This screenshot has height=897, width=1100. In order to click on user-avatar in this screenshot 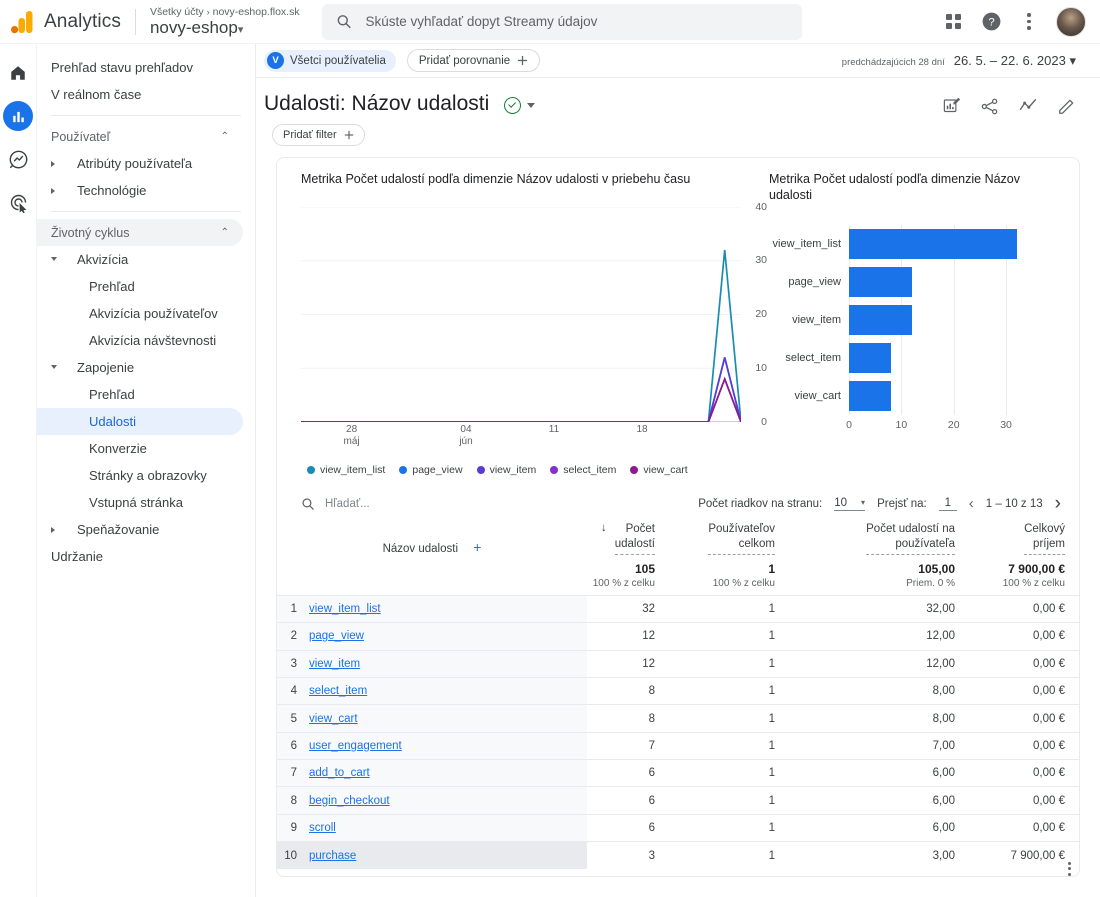, I will do `click(1071, 21)`.